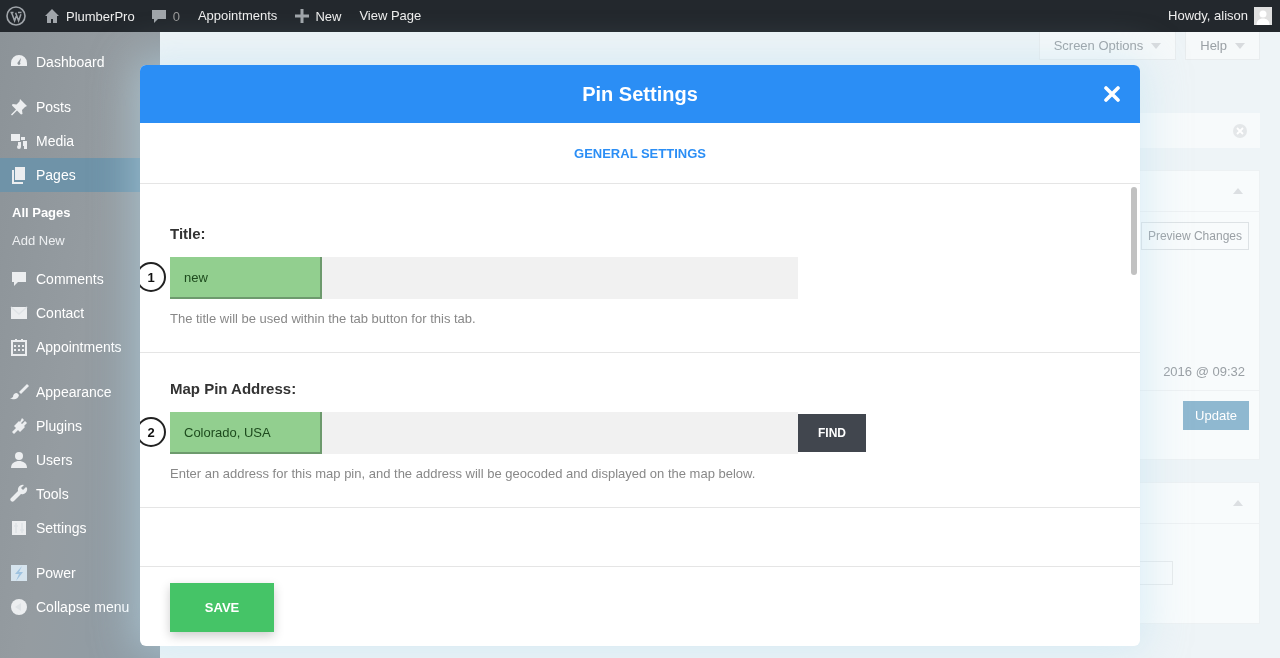 This screenshot has width=1280, height=658. Describe the element at coordinates (153, 277) in the screenshot. I see `step-marker: 1` at that location.